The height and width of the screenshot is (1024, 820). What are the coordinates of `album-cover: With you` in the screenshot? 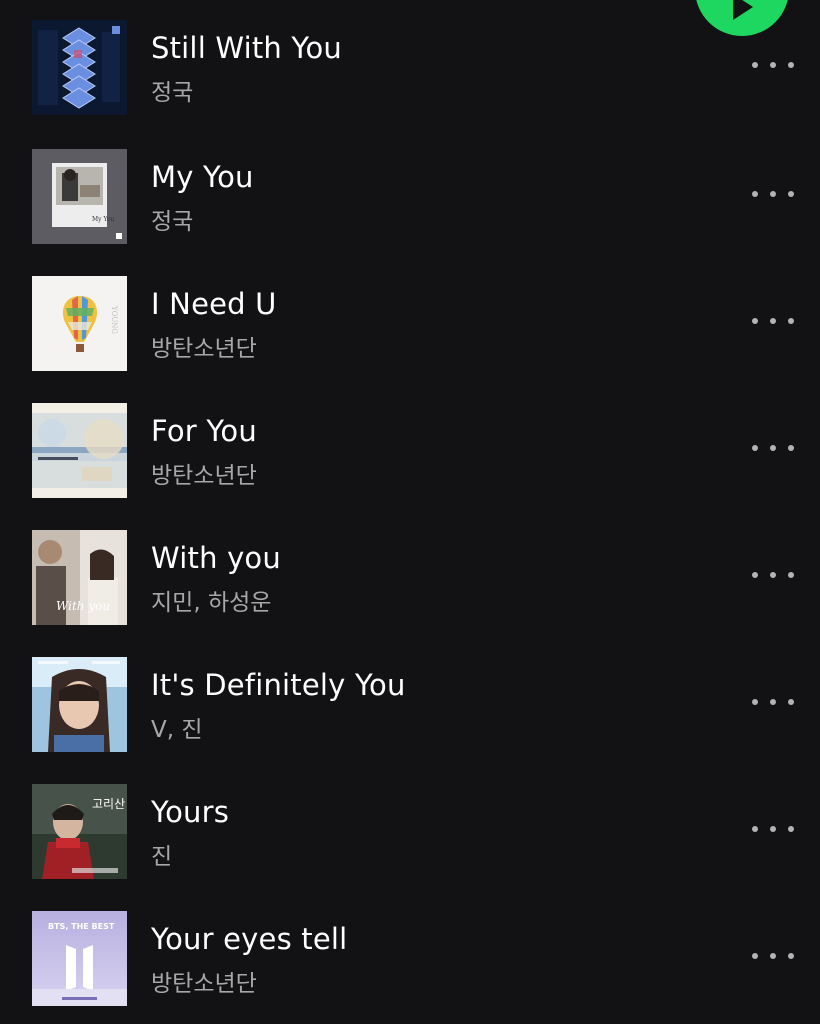 It's located at (79, 577).